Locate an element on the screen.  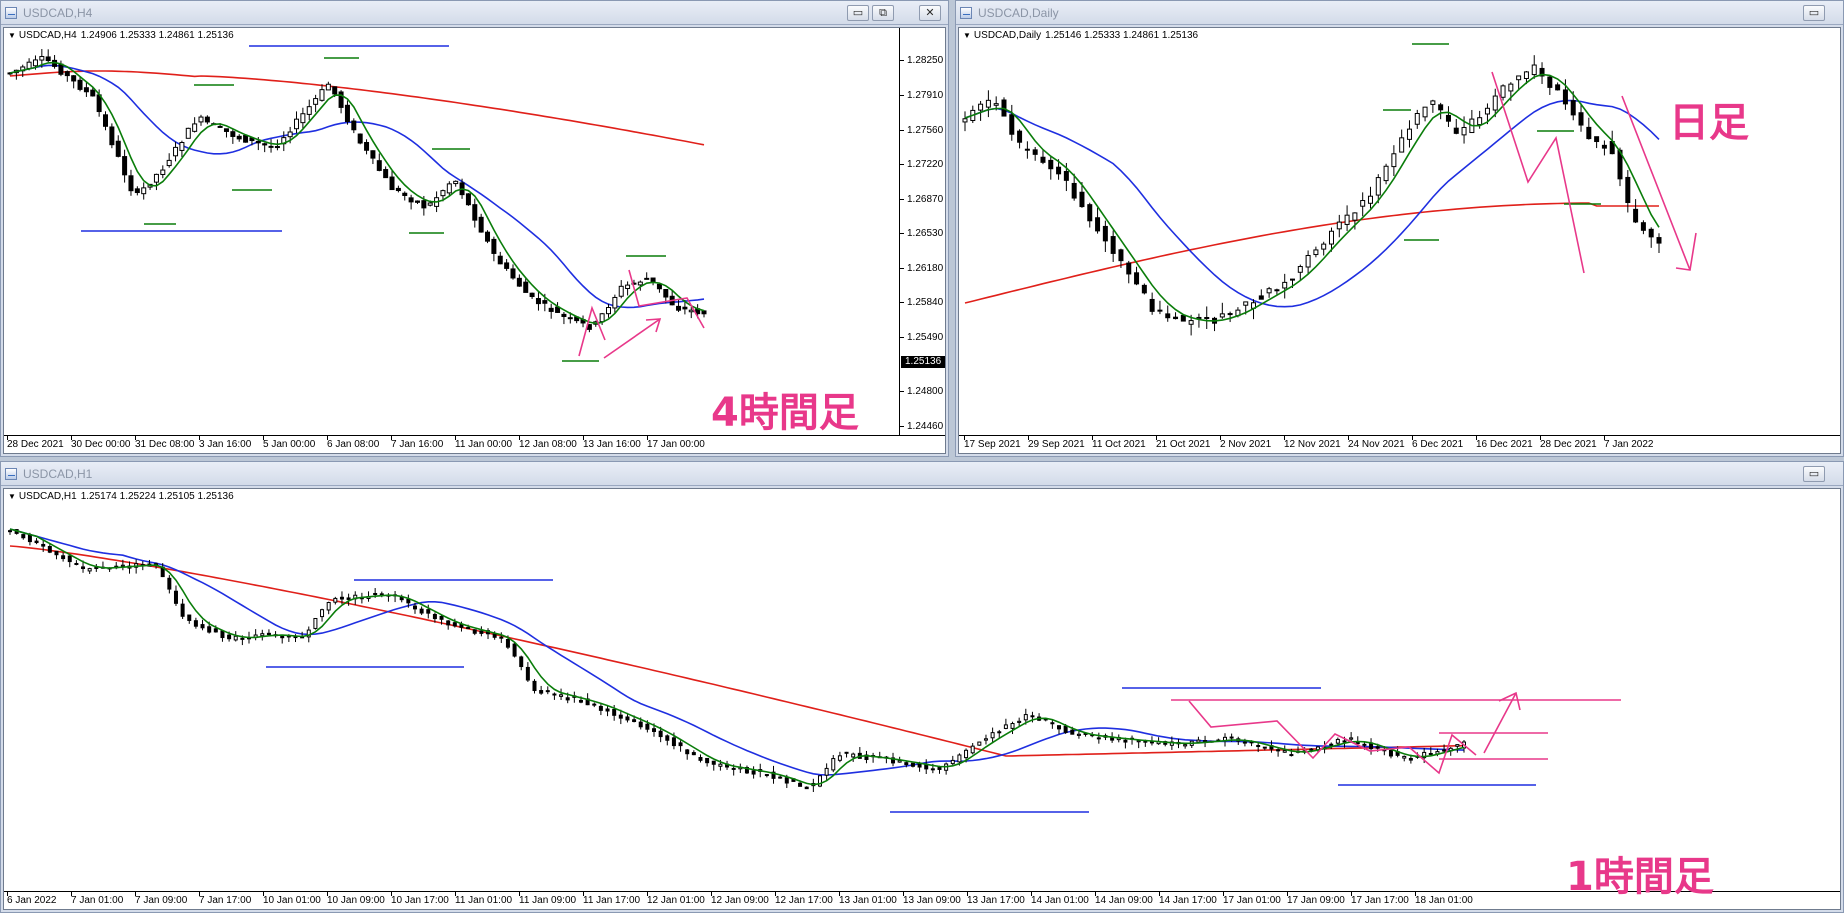
time-tick: 3 Jan 16:00 is located at coordinates (225, 443).